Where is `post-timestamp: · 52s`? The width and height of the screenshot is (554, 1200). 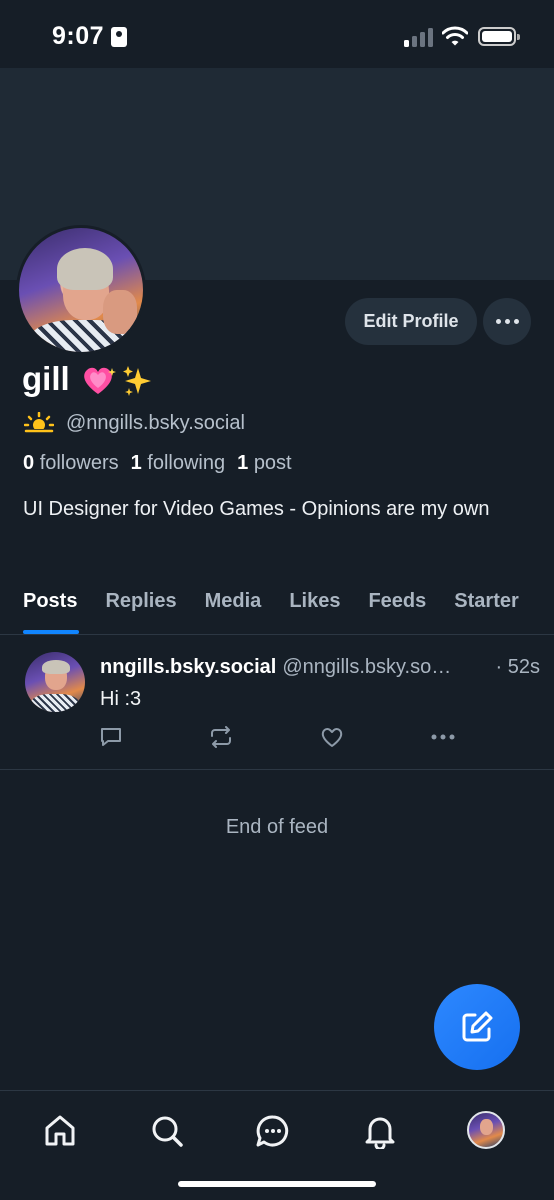
post-timestamp: · 52s is located at coordinates (517, 667).